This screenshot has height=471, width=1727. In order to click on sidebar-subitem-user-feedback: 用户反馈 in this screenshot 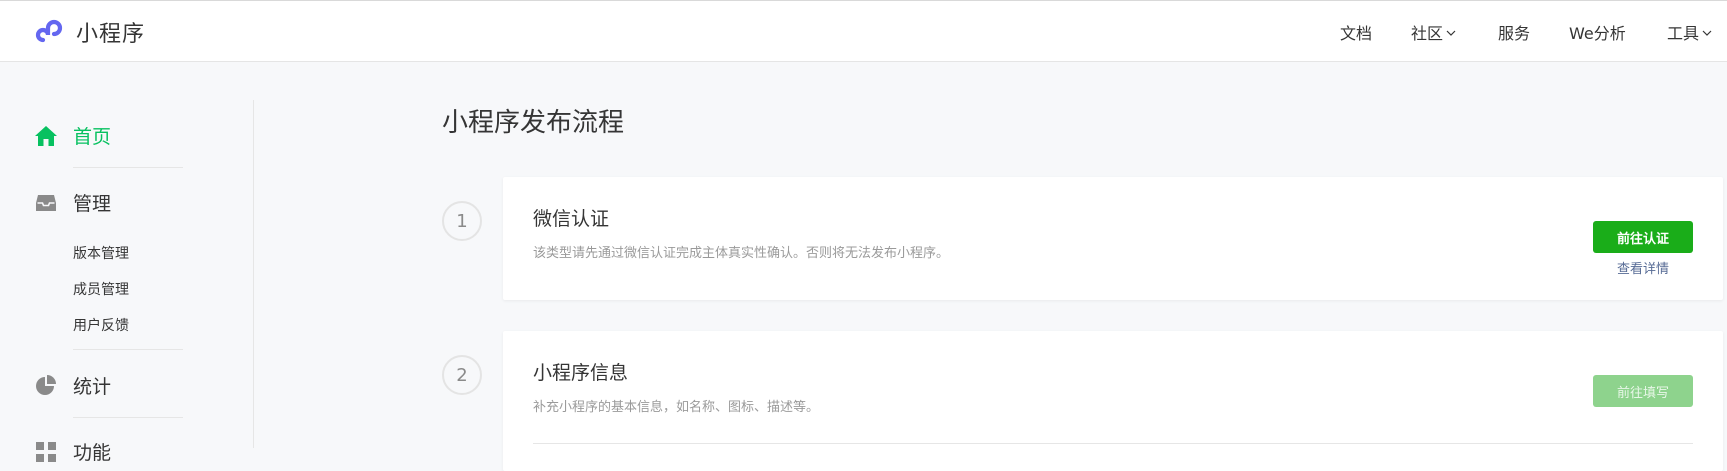, I will do `click(101, 325)`.